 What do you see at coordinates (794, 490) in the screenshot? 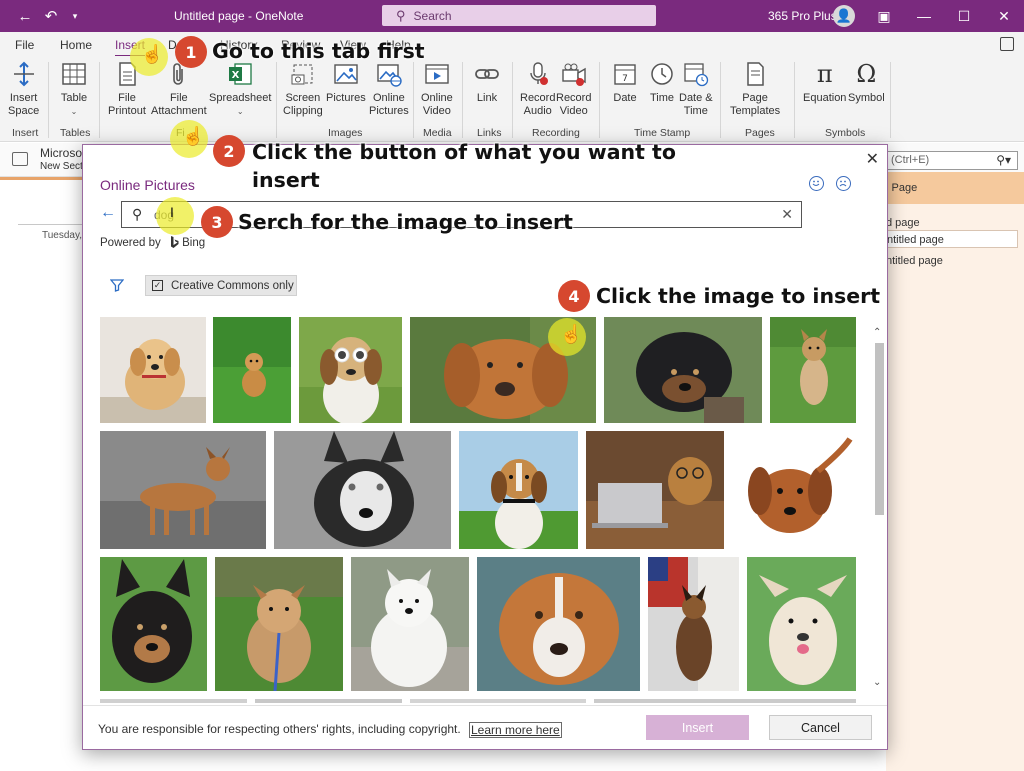
I see `image-result-dachshund` at bounding box center [794, 490].